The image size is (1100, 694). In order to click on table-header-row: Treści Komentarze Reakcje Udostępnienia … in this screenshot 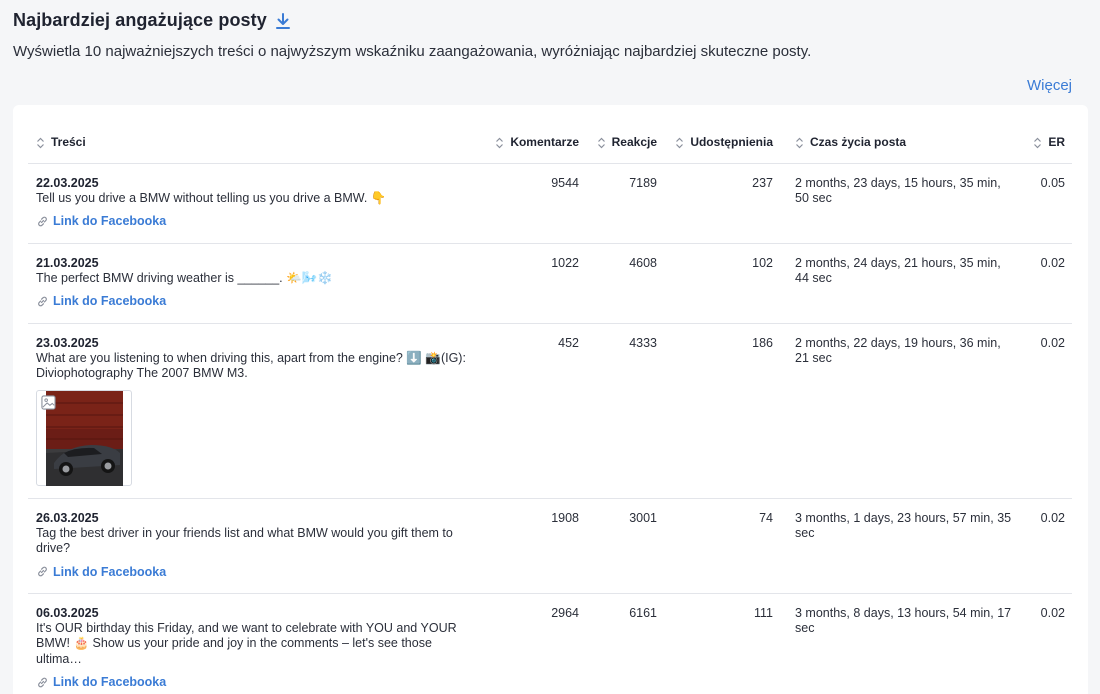, I will do `click(550, 142)`.